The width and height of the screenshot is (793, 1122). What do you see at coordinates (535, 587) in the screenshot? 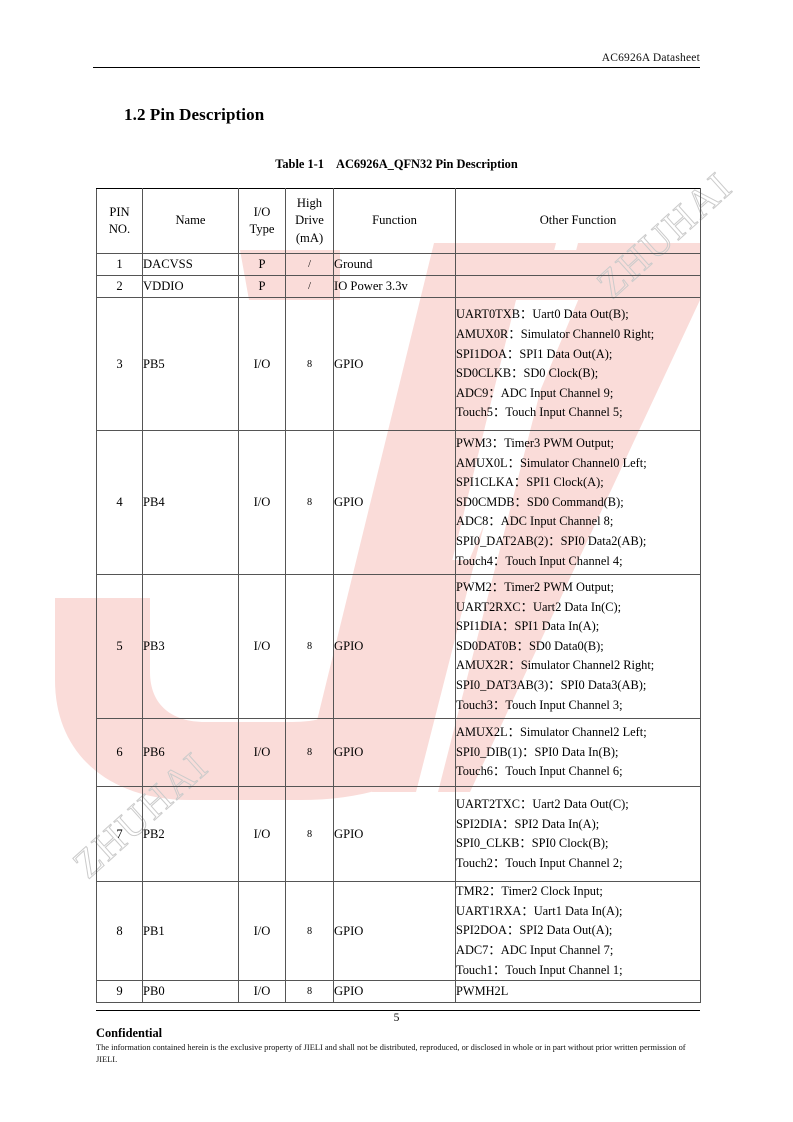
I see `other-function-line: PWM2：Timer2 PWM Output;` at bounding box center [535, 587].